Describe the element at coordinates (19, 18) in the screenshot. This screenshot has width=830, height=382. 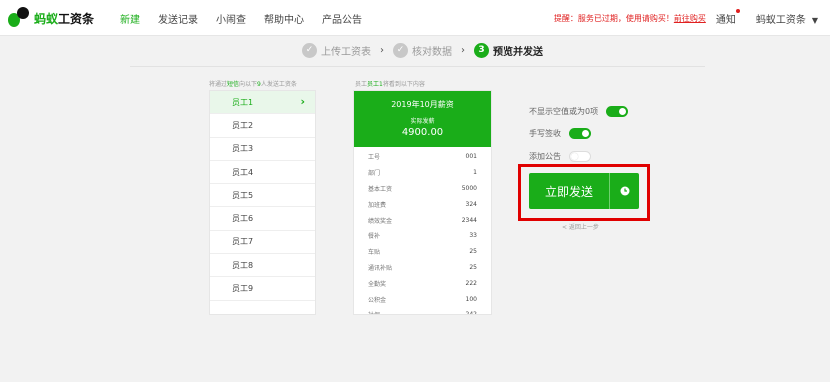
I see `ant-logo-icon` at that location.